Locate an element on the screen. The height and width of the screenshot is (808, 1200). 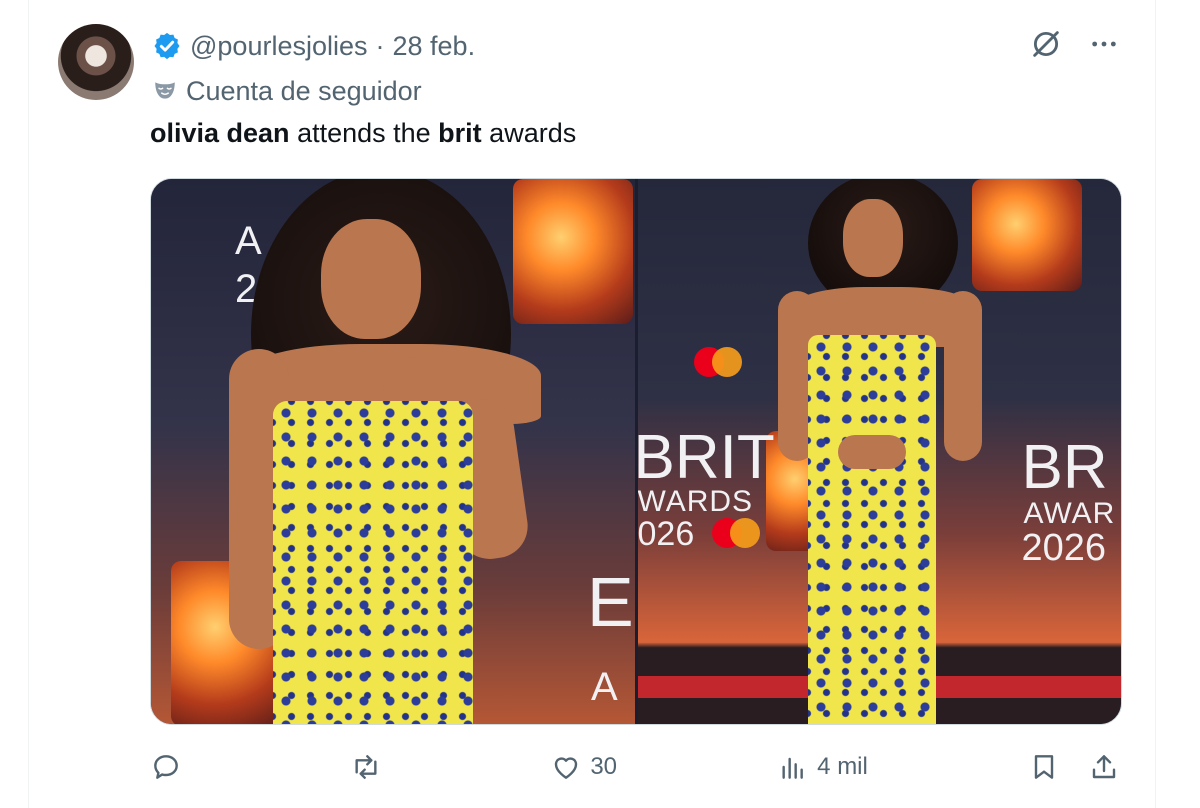
repost-button is located at coordinates (370, 767).